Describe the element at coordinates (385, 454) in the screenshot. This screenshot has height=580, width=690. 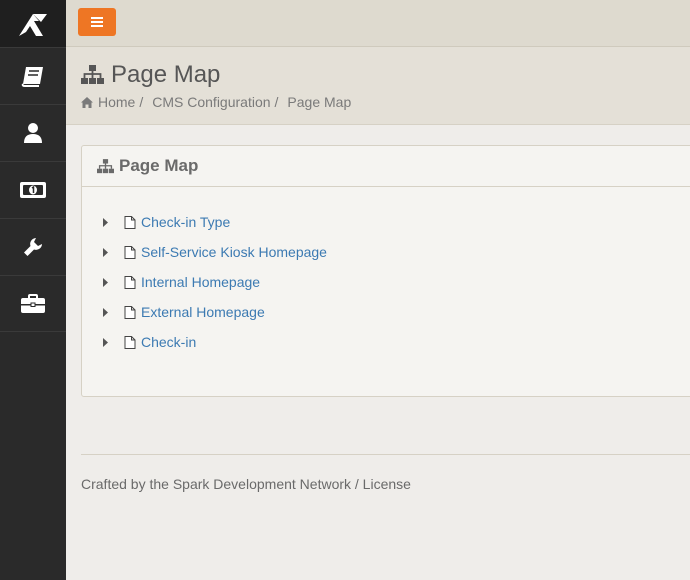
I see `footer-divider` at that location.